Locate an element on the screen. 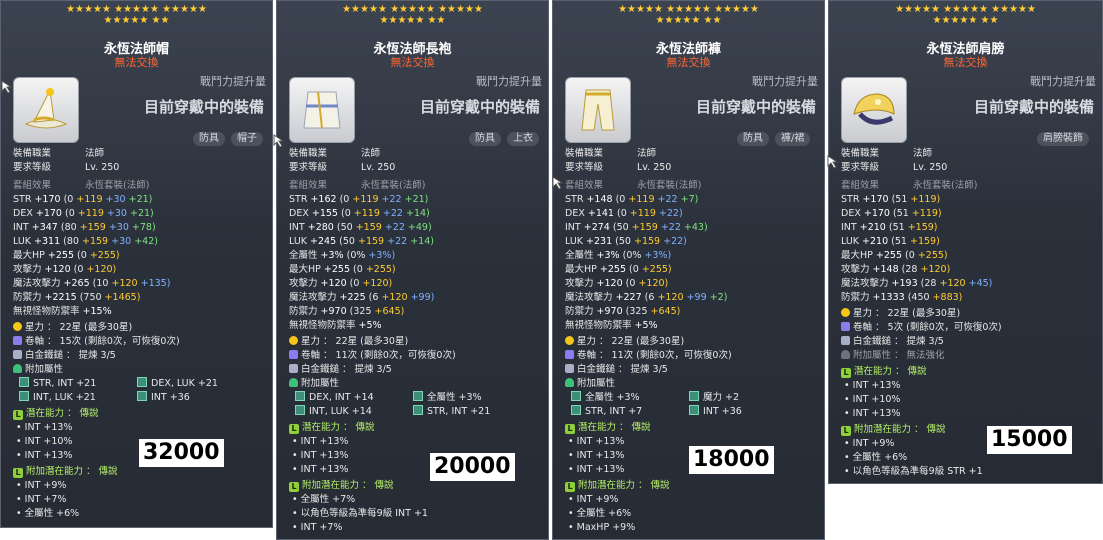  level-label: 要求等級 is located at coordinates (584, 167).